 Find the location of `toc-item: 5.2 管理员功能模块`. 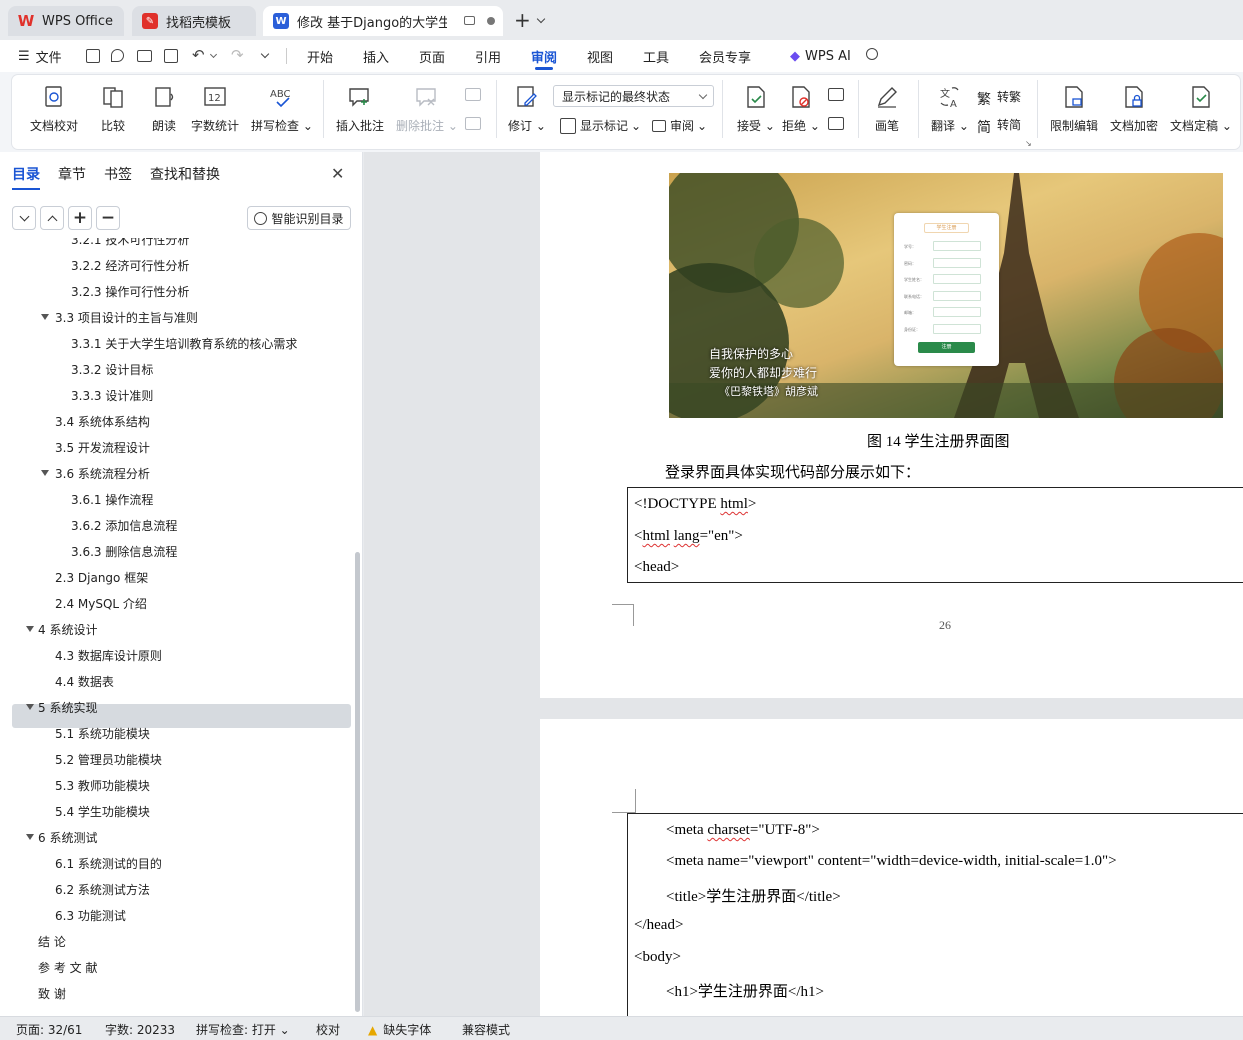

toc-item: 5.2 管理员功能模块 is located at coordinates (175, 759).